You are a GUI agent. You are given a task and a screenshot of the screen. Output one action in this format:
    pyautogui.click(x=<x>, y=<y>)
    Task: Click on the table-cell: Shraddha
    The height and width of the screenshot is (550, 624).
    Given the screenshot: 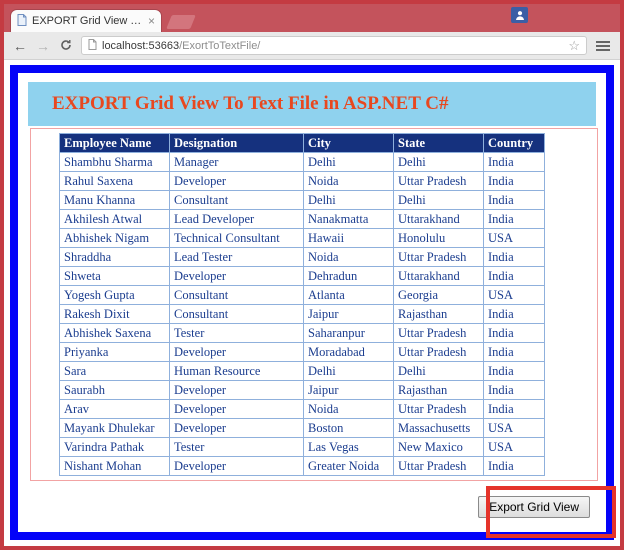 What is the action you would take?
    pyautogui.click(x=114, y=257)
    